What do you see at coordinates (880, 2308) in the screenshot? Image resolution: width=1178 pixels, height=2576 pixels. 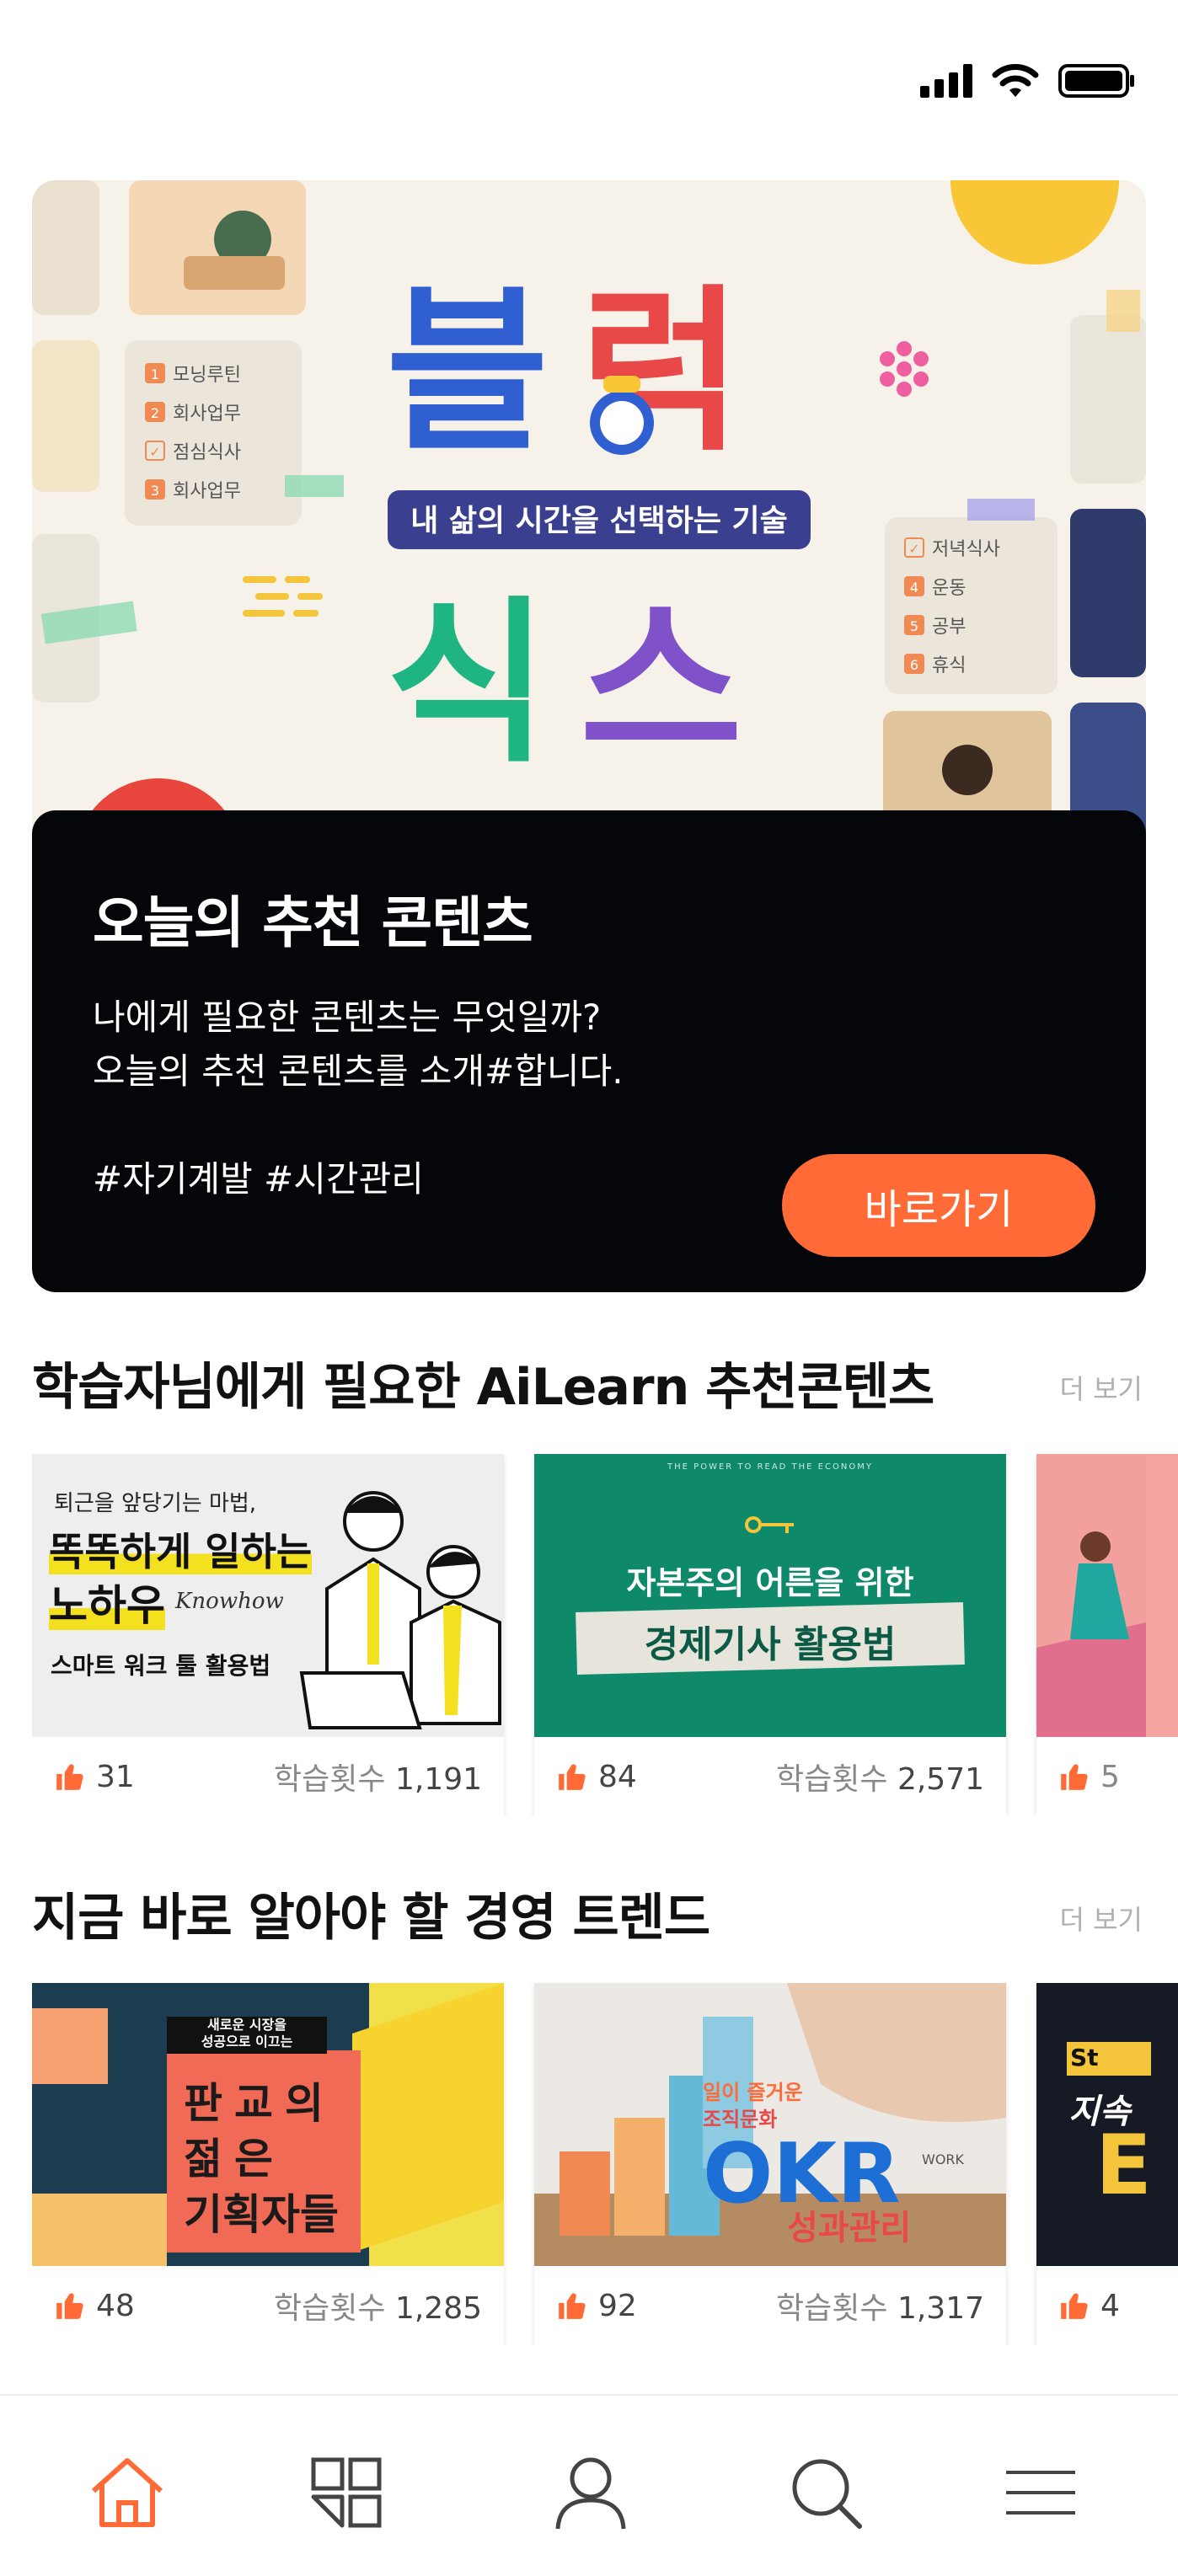 I see `view-count: 학습횟수 1,317` at bounding box center [880, 2308].